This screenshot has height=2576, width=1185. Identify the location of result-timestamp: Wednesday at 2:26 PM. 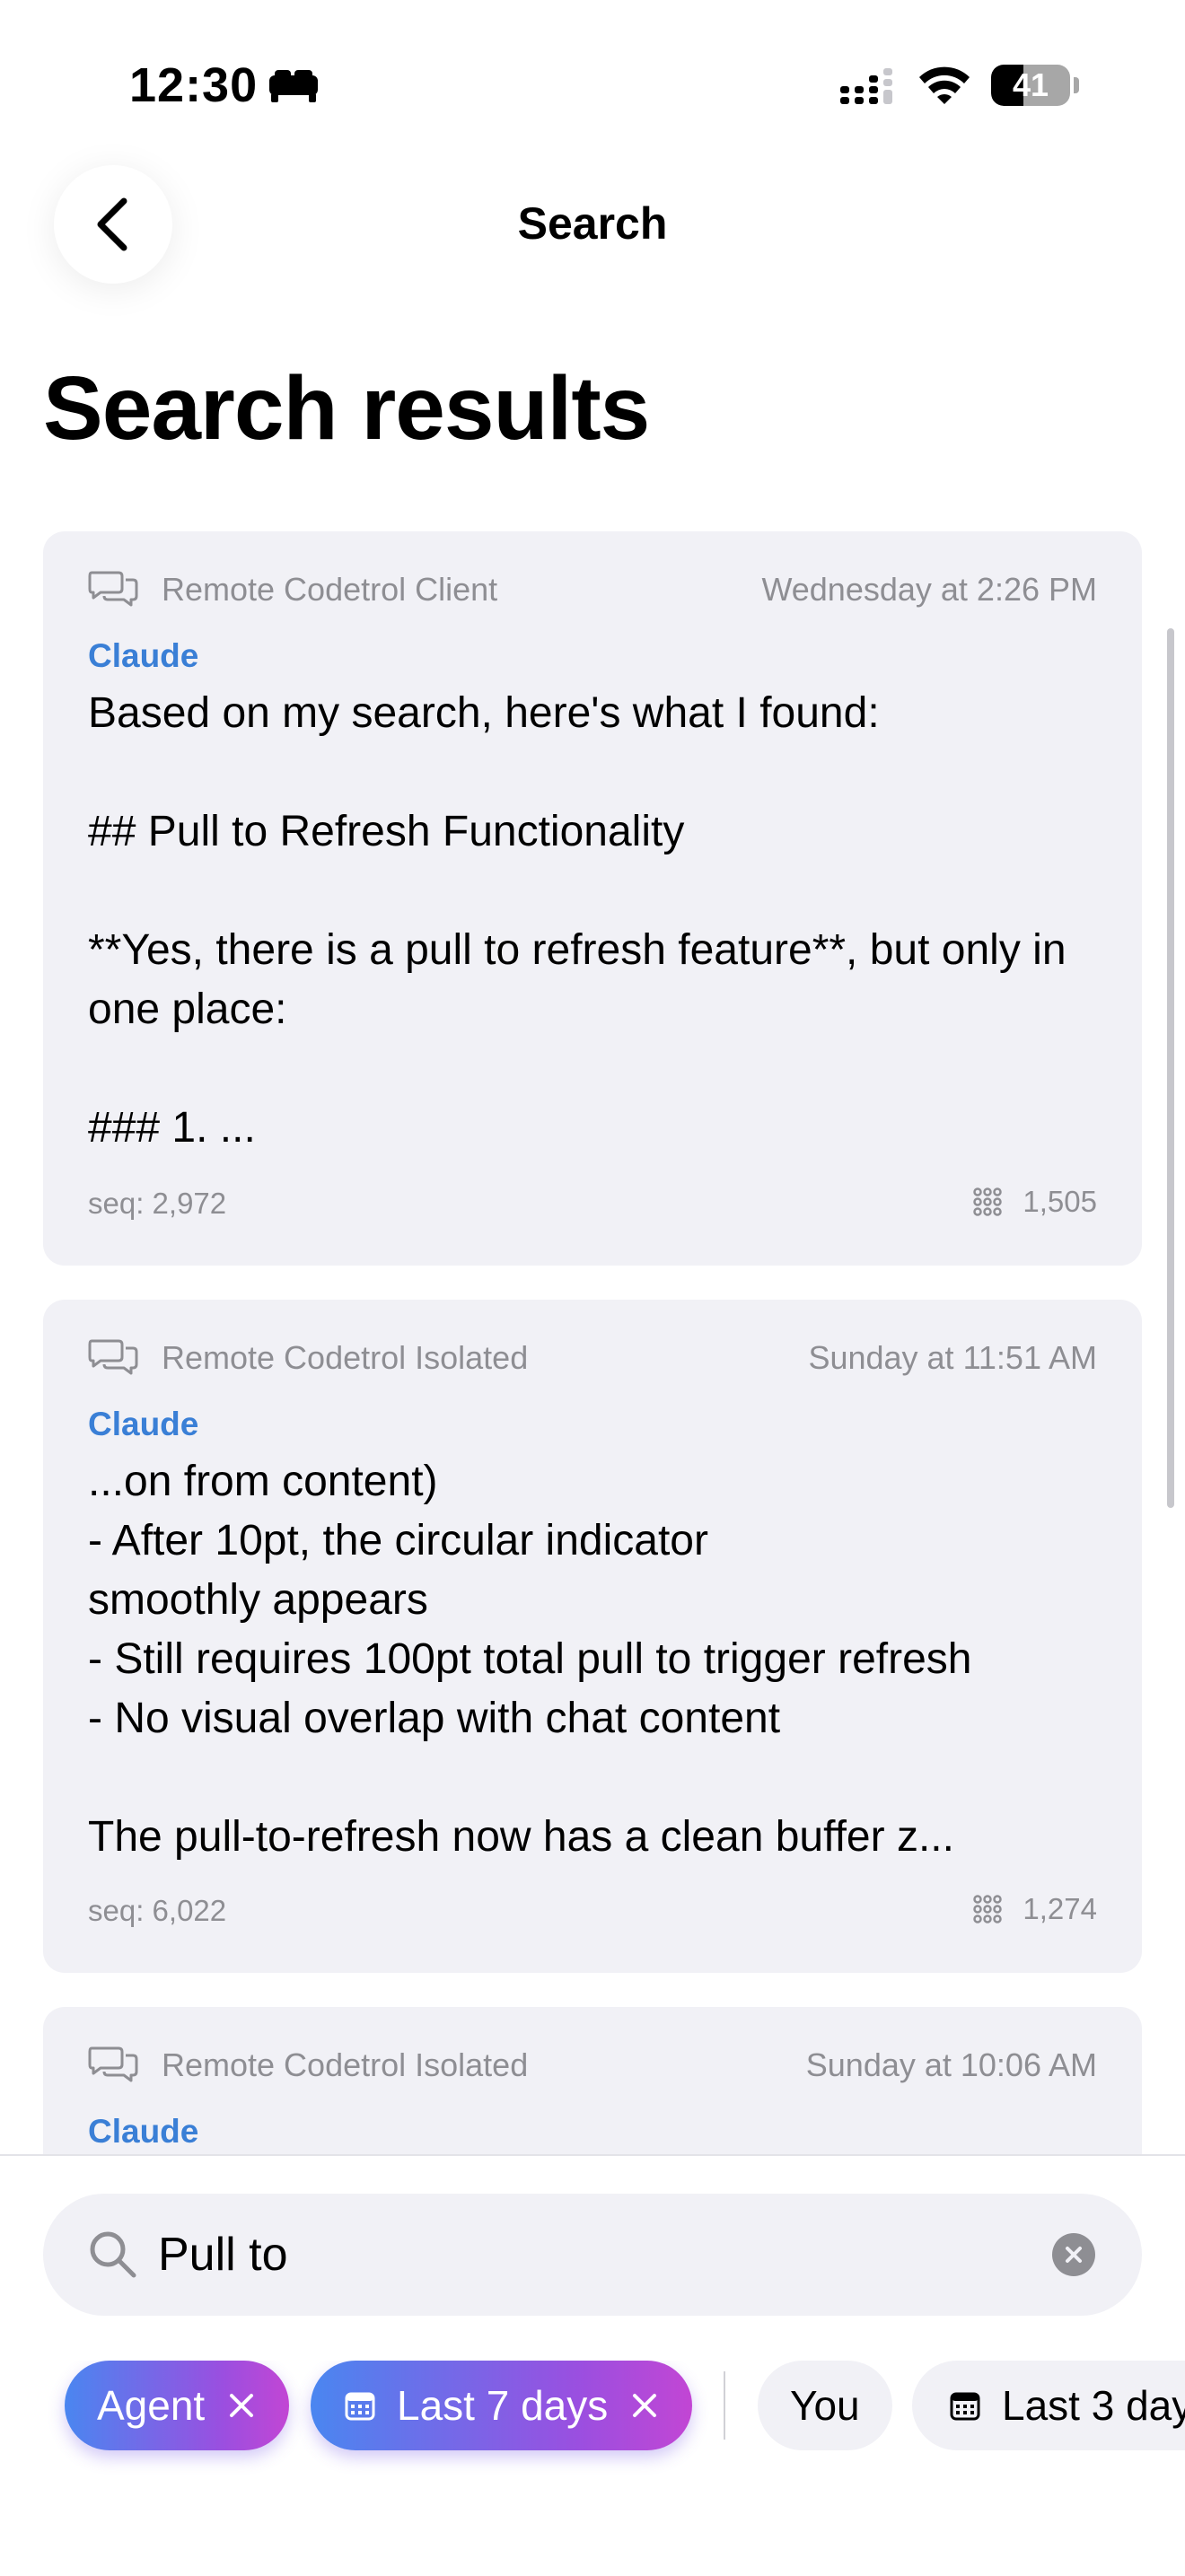
(929, 589).